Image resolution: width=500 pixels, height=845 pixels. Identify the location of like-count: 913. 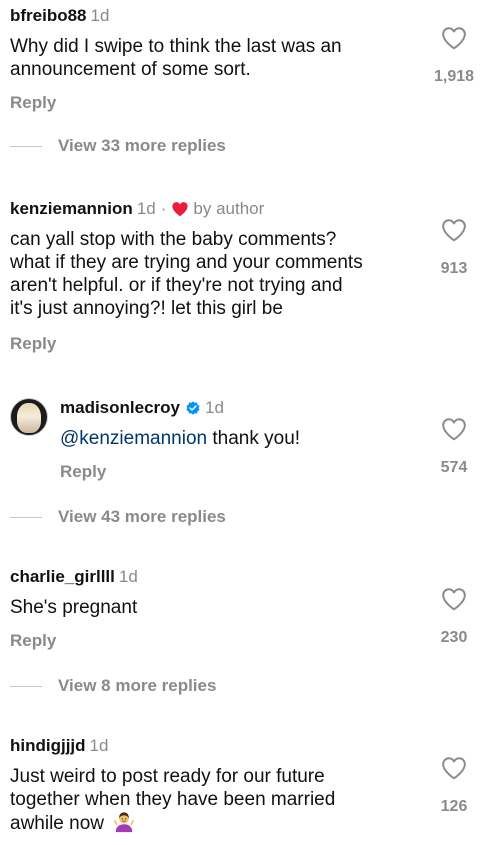
(454, 268).